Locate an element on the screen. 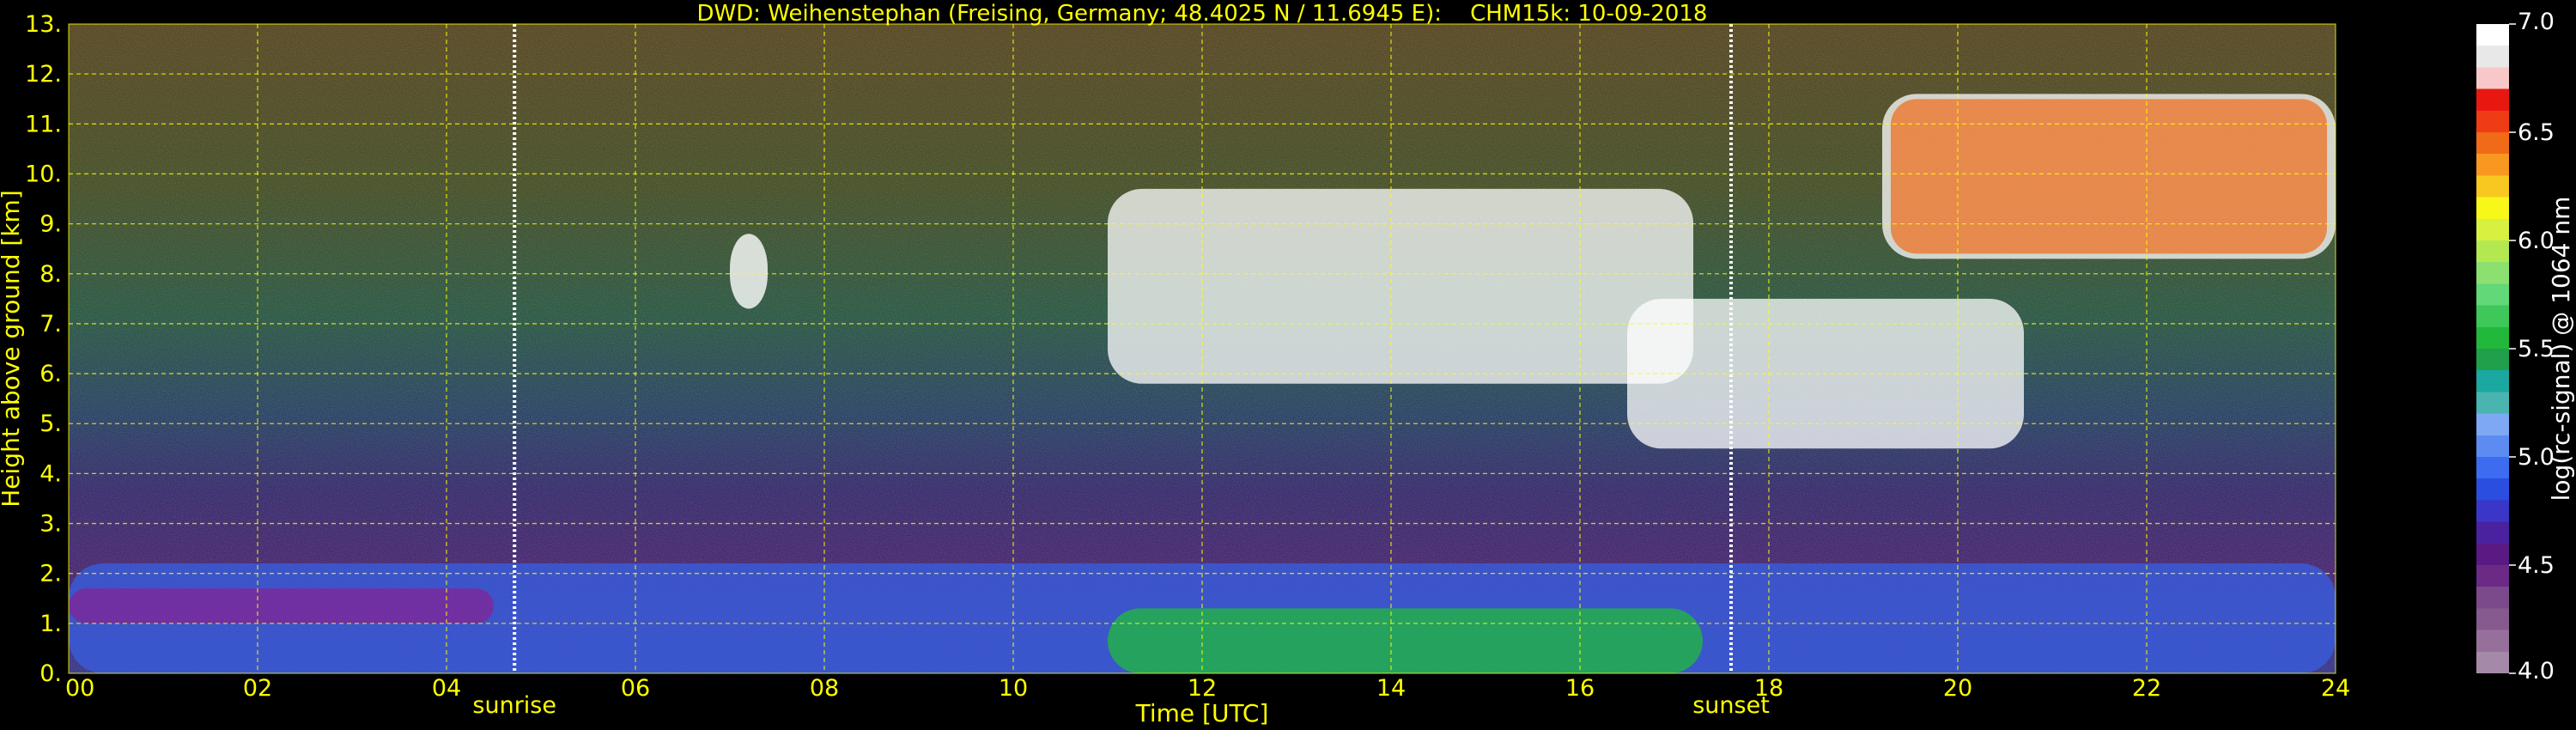  x-tick-label: 14 is located at coordinates (1391, 688).